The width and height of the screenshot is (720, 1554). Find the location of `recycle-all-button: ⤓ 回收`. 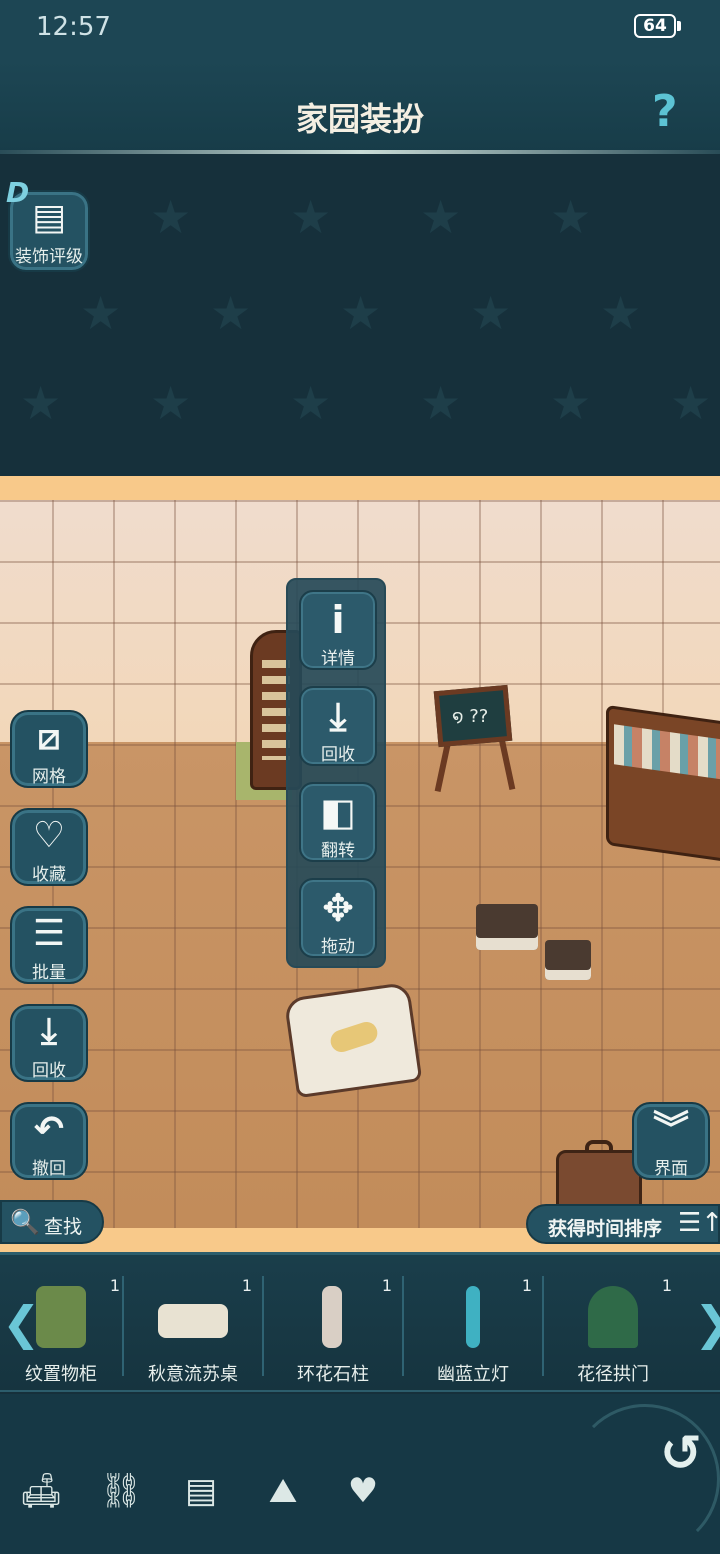

recycle-all-button: ⤓ 回收 is located at coordinates (49, 1043).